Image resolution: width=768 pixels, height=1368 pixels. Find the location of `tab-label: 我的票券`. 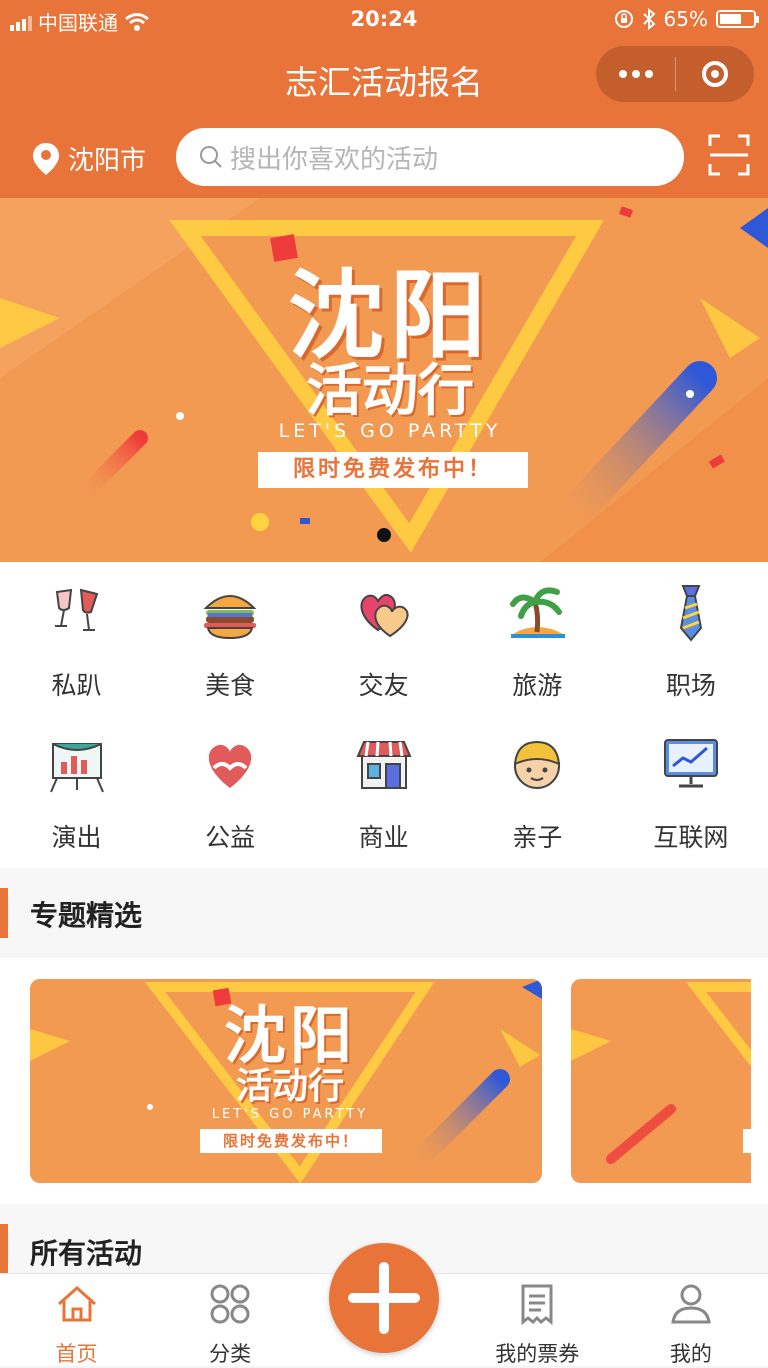

tab-label: 我的票券 is located at coordinates (537, 1354).